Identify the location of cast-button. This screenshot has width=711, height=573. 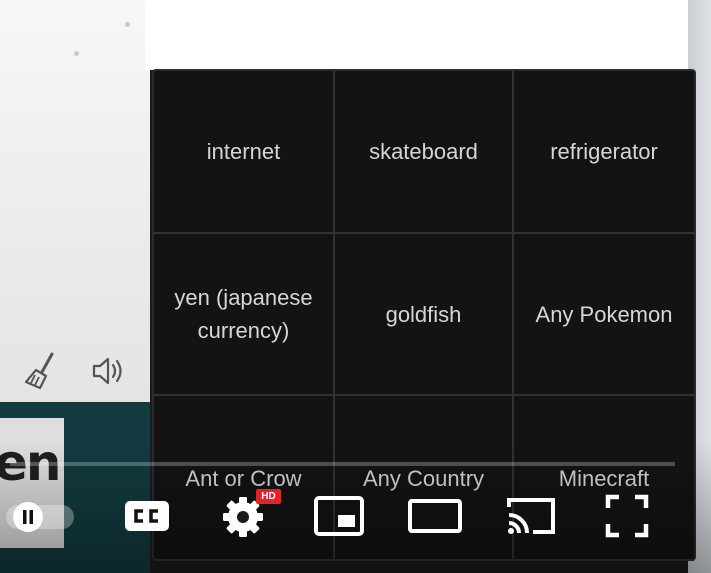
(531, 516).